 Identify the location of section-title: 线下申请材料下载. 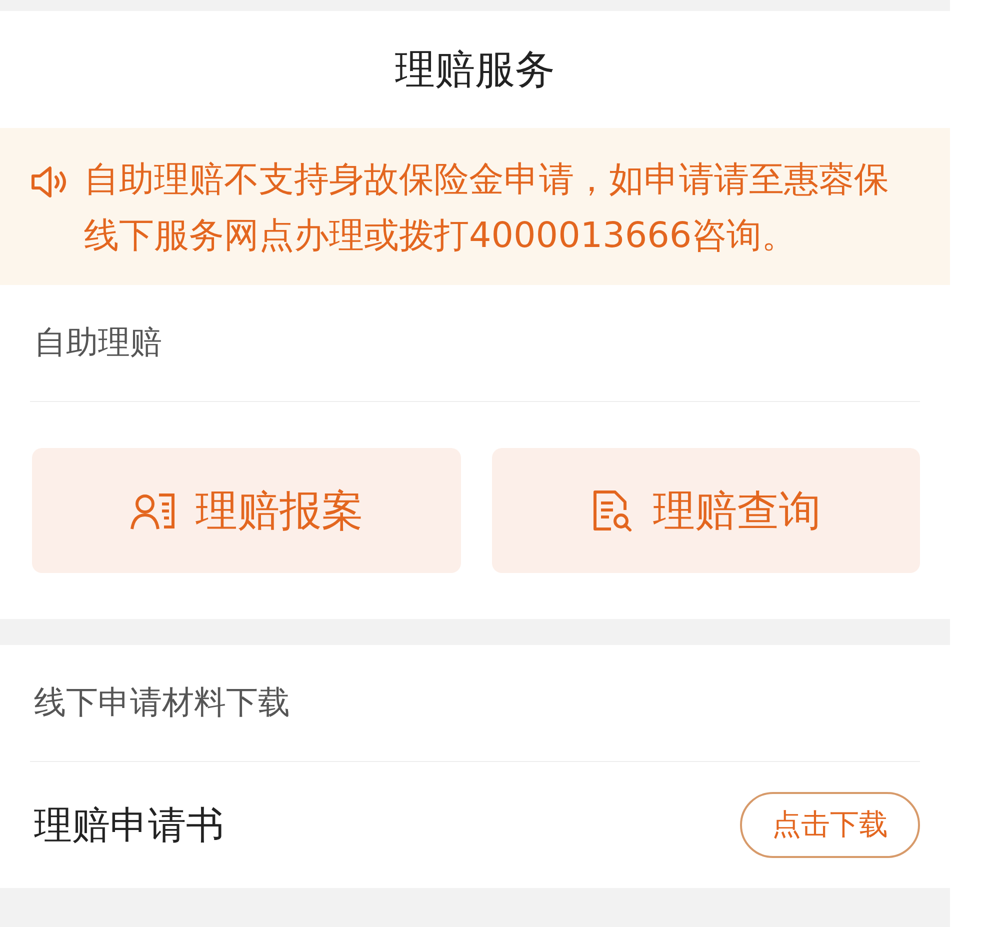
(162, 702).